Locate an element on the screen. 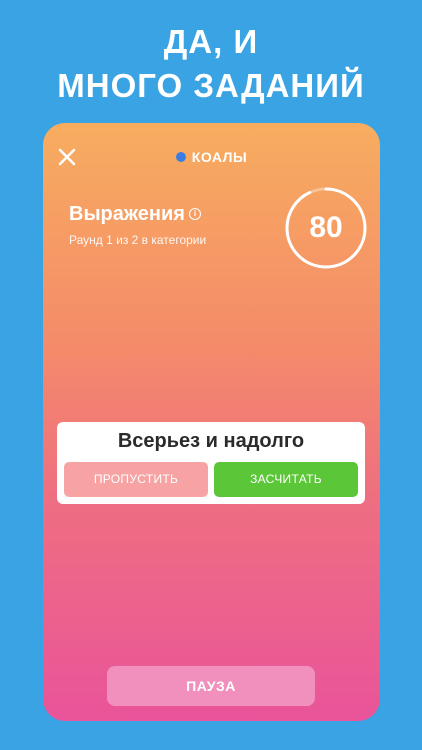 This screenshot has width=422, height=750. team-color-dot is located at coordinates (180, 157).